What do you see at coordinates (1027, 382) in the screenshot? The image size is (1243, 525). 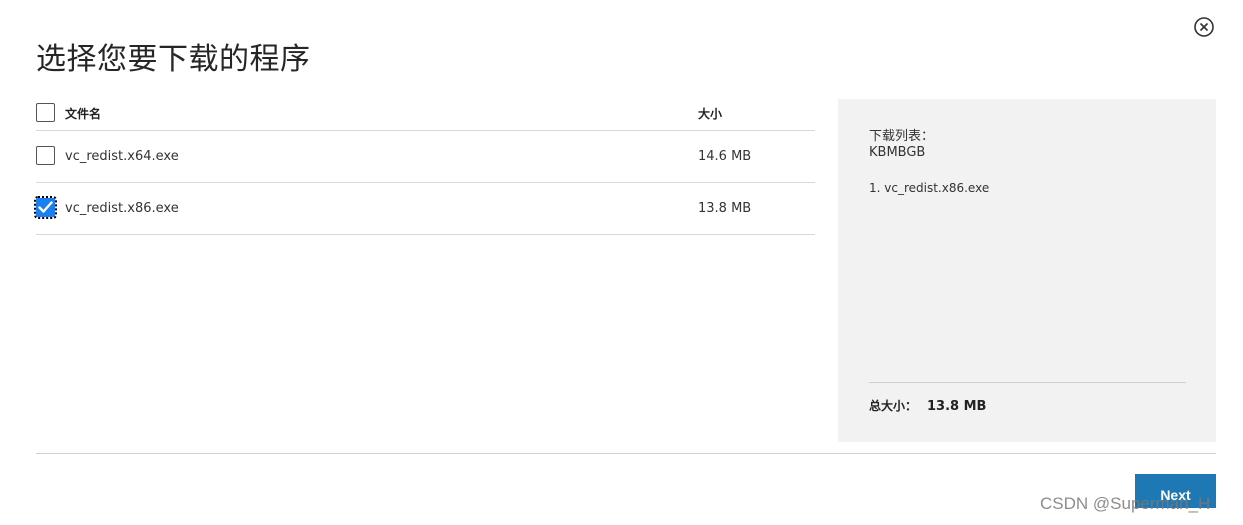 I see `summary-divider` at bounding box center [1027, 382].